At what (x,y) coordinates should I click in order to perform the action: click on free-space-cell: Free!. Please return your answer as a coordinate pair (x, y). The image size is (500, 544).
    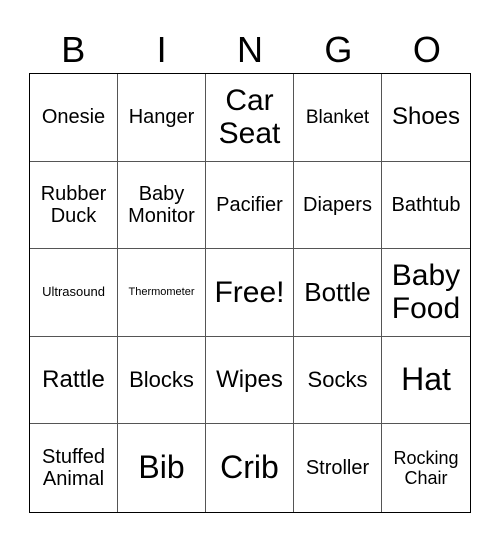
    Looking at the image, I should click on (250, 293).